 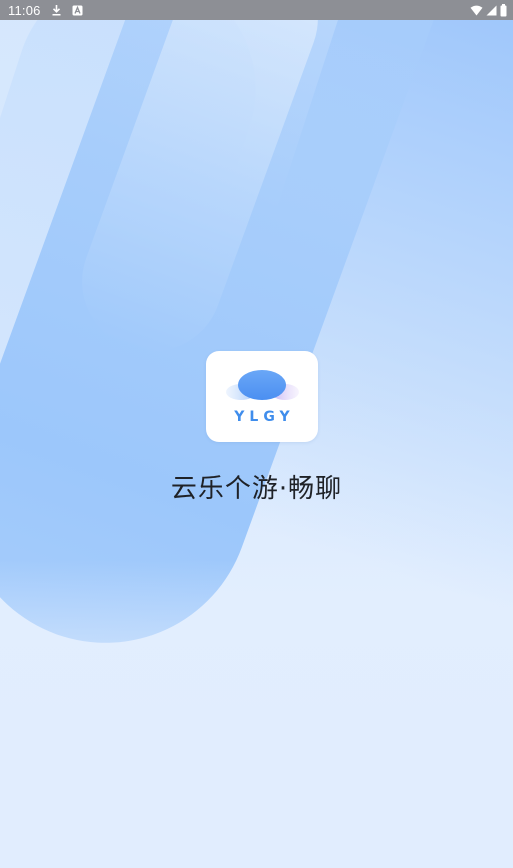 I want to click on download-icon, so click(x=56, y=10).